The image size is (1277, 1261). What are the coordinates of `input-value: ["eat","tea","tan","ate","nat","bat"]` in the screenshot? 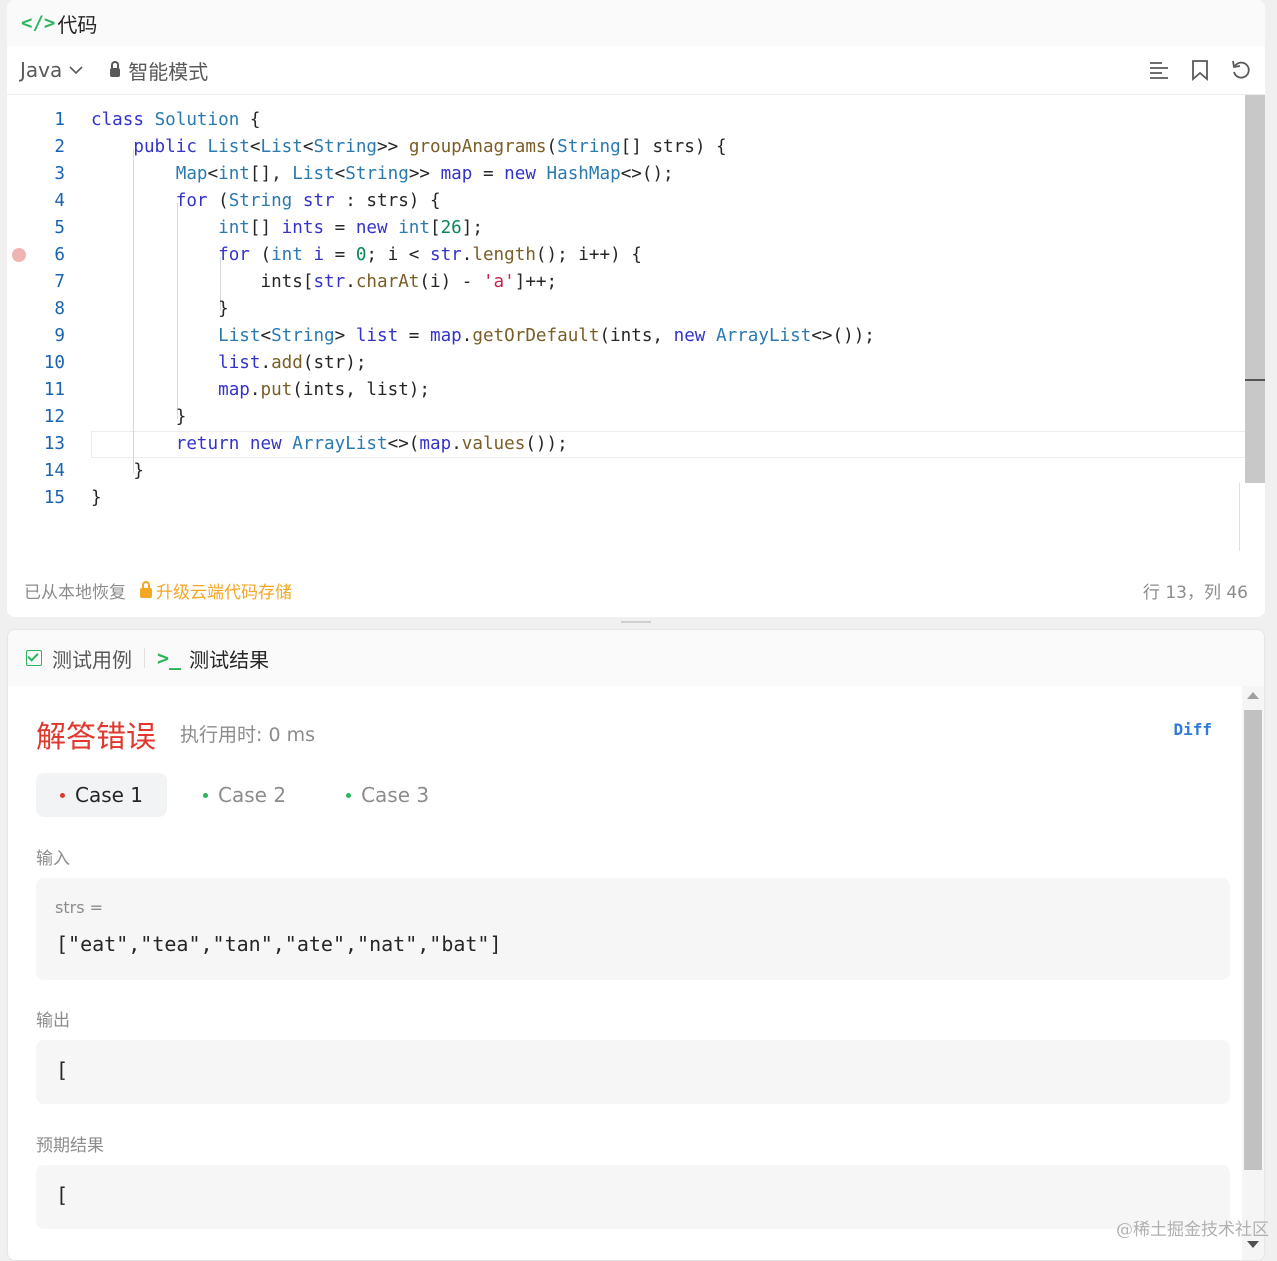 It's located at (279, 944).